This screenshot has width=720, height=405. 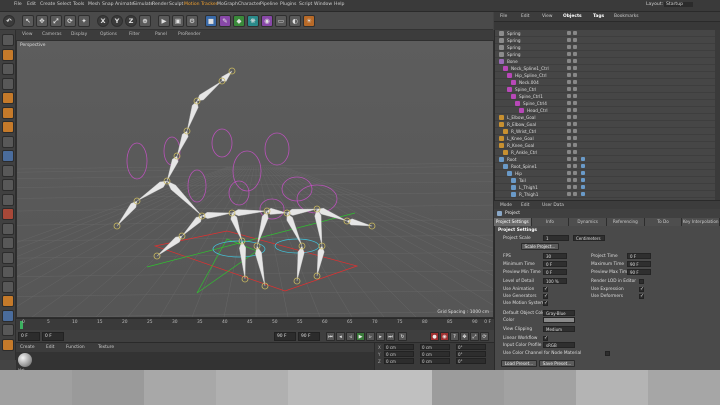 I want to click on object-manager-scrollbar, so click(x=717, y=115).